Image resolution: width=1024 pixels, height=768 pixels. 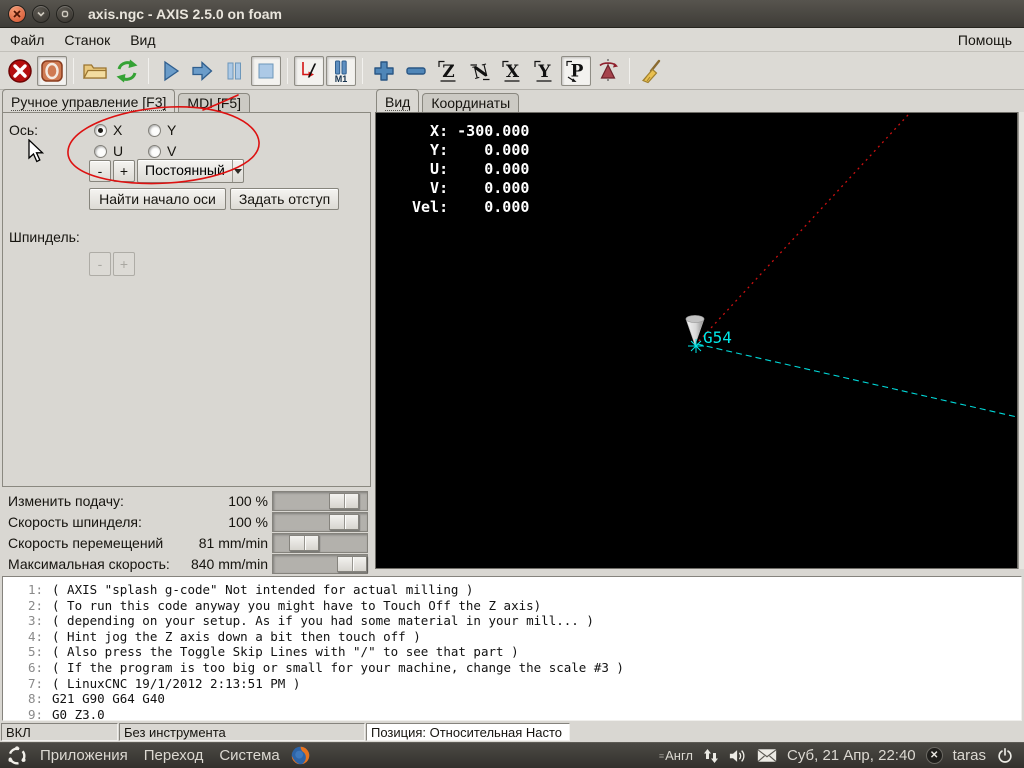 What do you see at coordinates (234, 71) in the screenshot?
I see `pause-program-button` at bounding box center [234, 71].